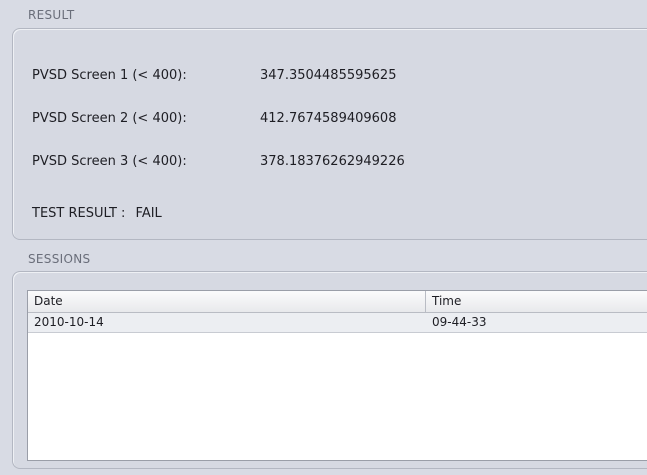 The image size is (647, 475). I want to click on pvsd-screen-3-value: 378.18376262949226, so click(332, 161).